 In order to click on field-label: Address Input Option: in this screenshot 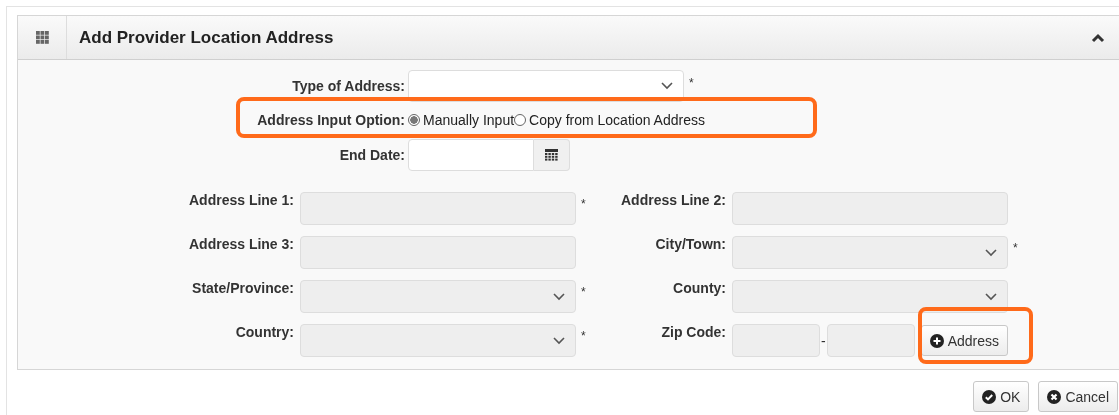, I will do `click(330, 120)`.